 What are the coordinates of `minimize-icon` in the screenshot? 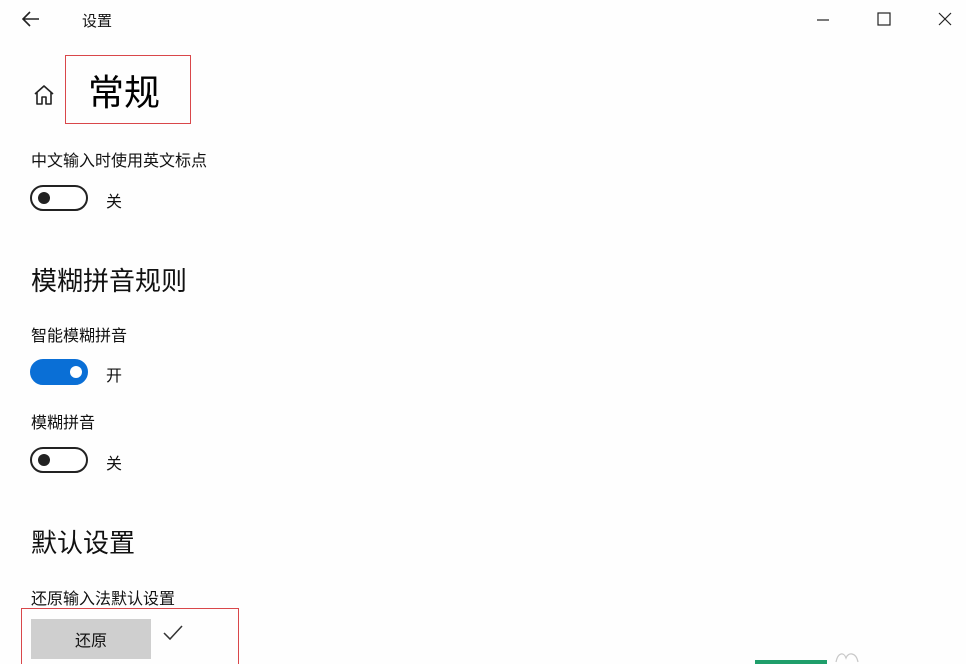 It's located at (823, 20).